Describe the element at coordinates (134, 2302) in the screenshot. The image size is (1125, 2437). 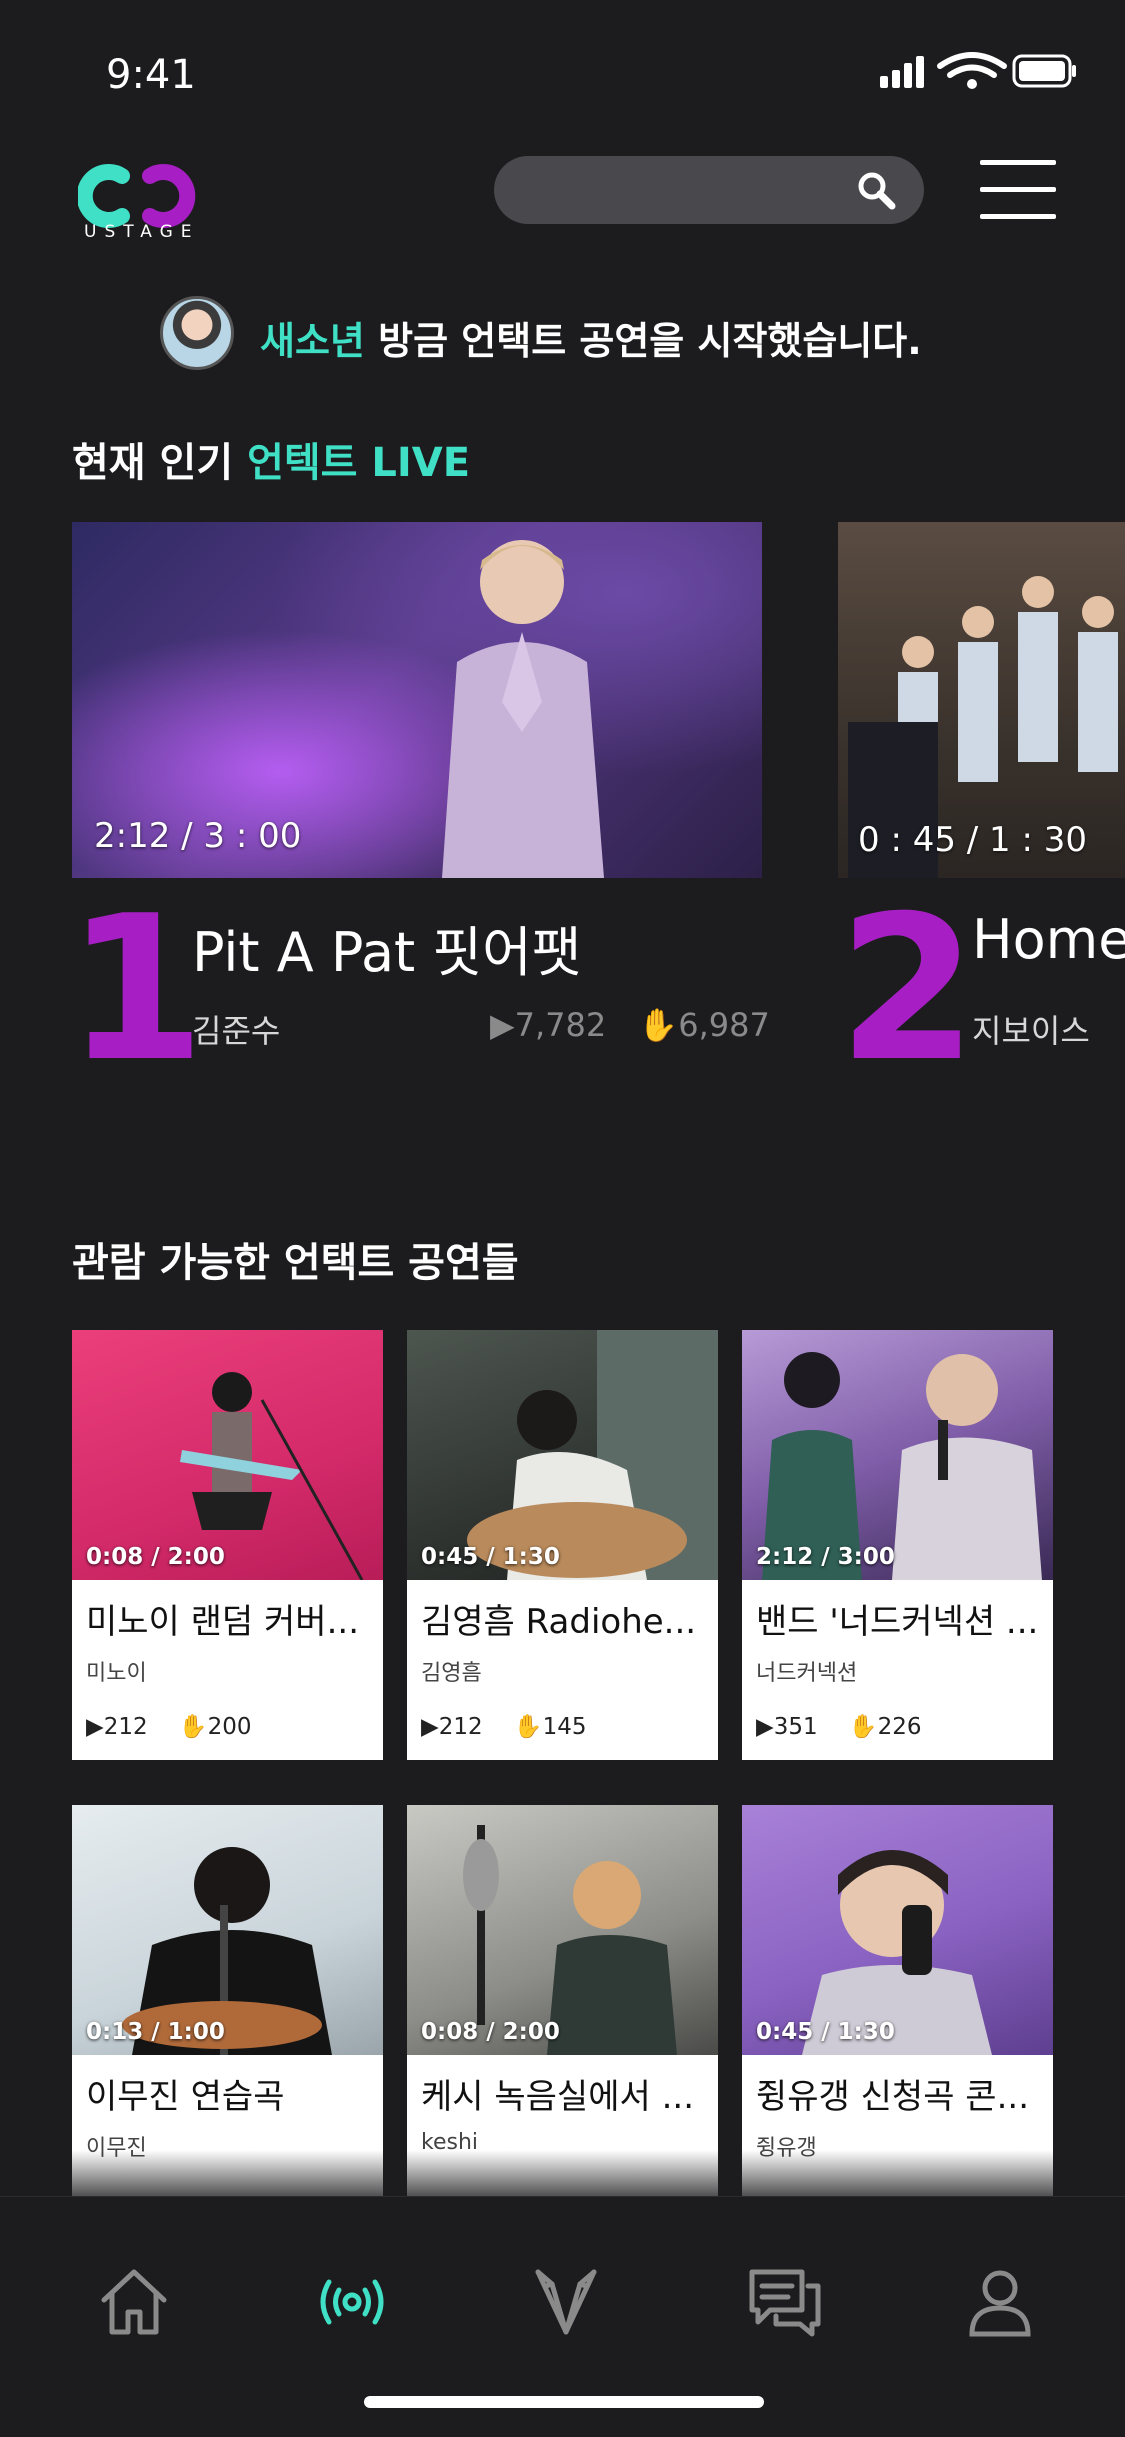
I see `home-icon` at that location.